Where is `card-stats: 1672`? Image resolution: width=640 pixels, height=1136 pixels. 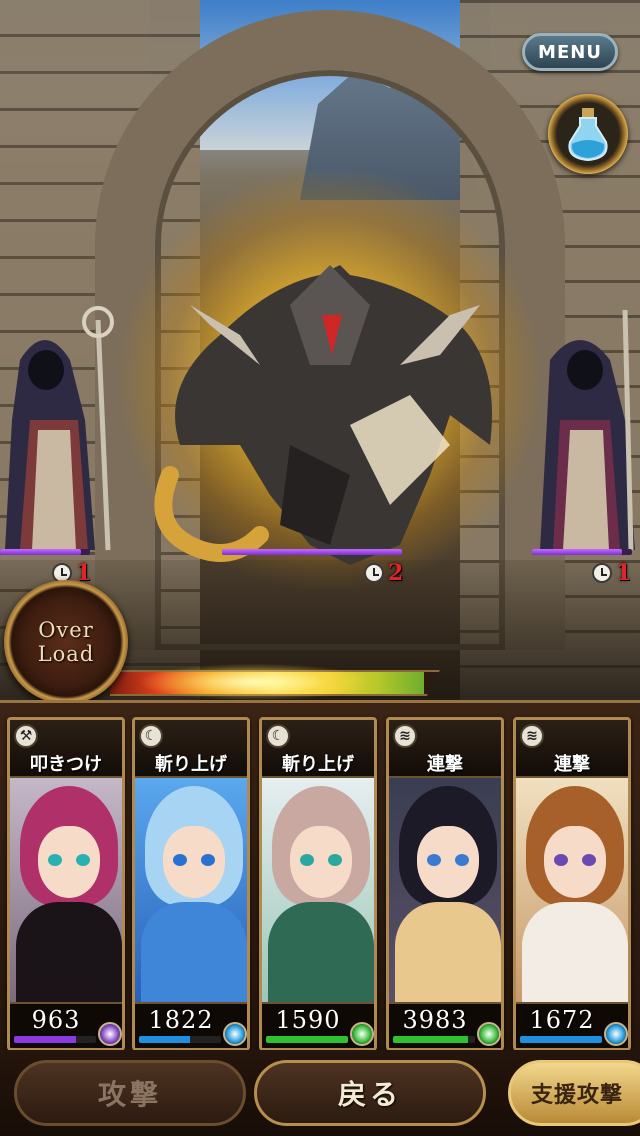 card-stats: 1672 is located at coordinates (572, 1025).